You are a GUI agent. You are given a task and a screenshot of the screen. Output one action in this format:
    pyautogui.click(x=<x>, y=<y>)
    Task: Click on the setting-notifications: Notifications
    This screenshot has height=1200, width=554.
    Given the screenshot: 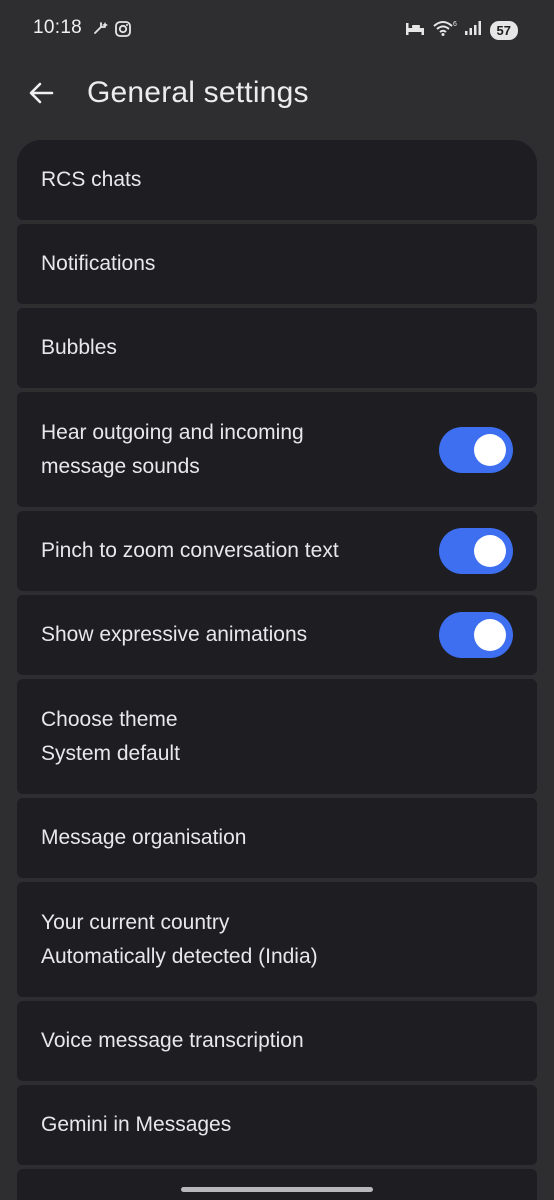 What is the action you would take?
    pyautogui.click(x=277, y=264)
    